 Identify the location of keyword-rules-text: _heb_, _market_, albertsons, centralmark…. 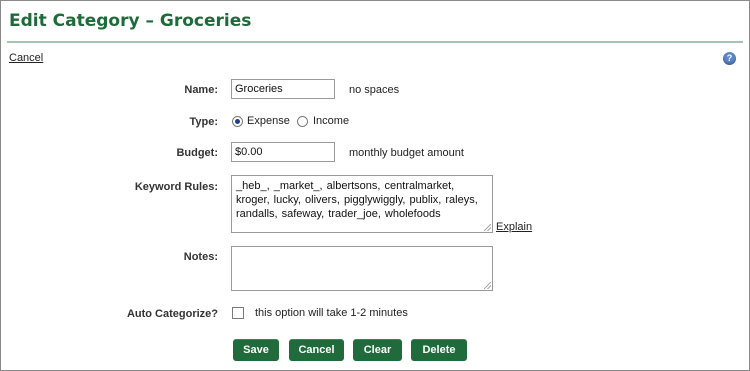
(357, 200).